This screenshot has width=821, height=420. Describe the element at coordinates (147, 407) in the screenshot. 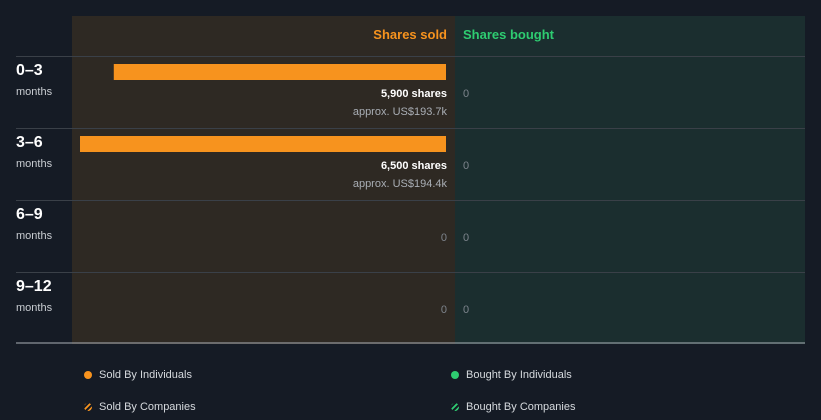

I see `legend-label: Sold By Companies` at that location.